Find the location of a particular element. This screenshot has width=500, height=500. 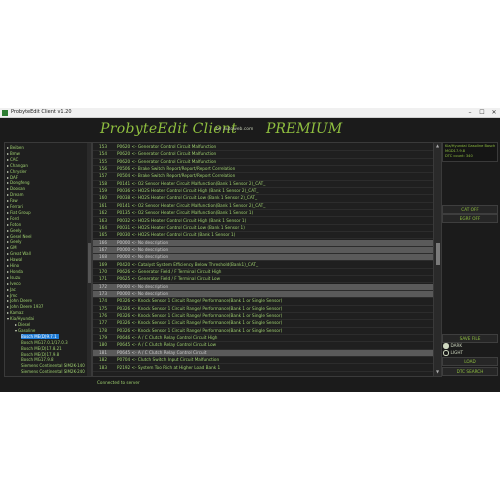

dtc-list-scrollbar: ▲ ▼ is located at coordinates (437, 259).